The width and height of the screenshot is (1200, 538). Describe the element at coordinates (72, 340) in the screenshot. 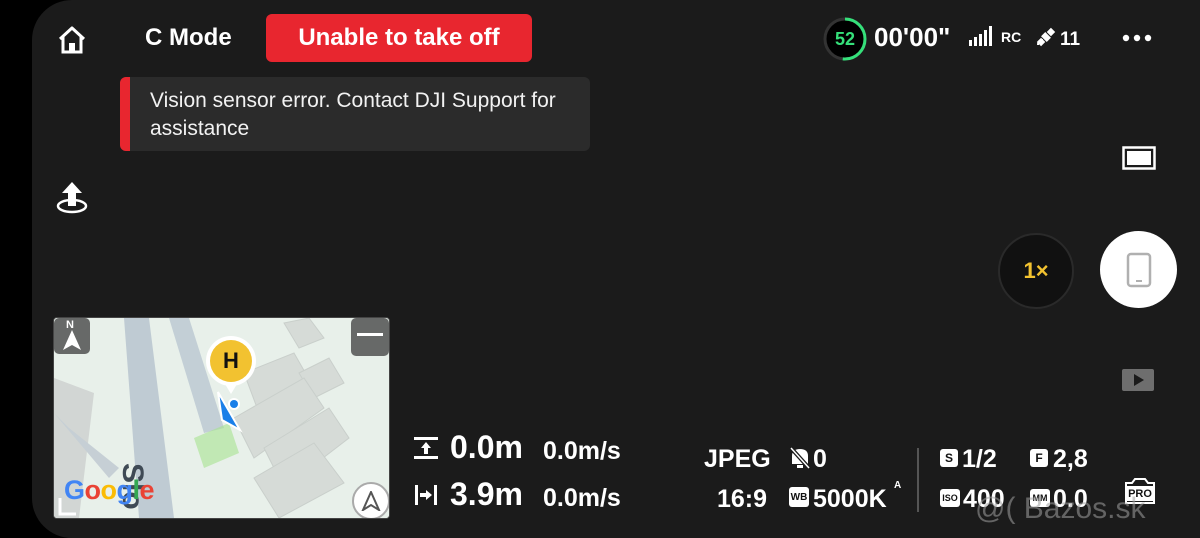

I see `north-arrow-icon` at that location.